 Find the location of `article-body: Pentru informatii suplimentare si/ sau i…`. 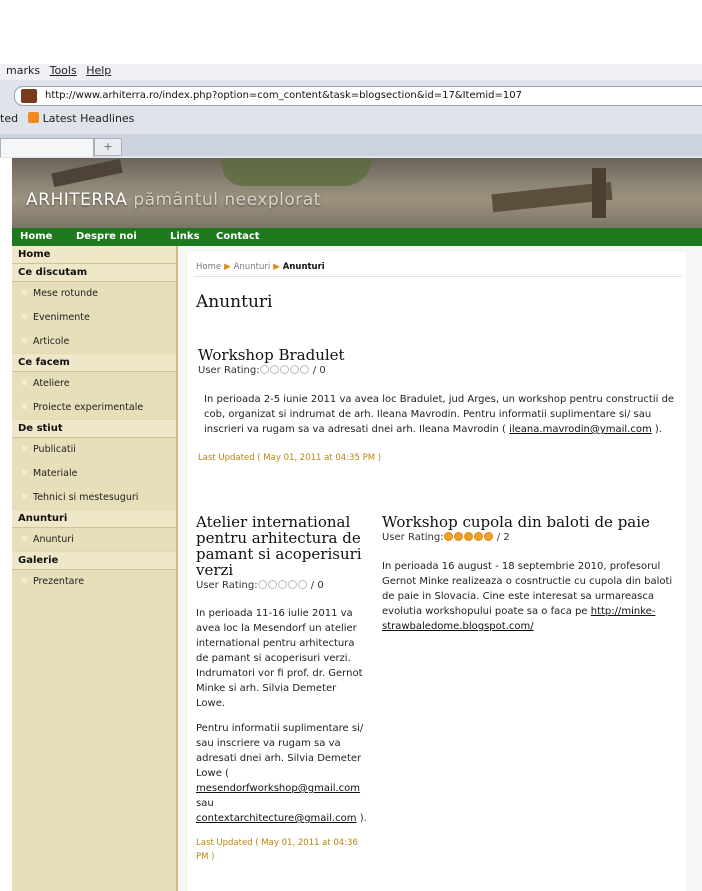

article-body: Pentru informatii suplimentare si/ sau i… is located at coordinates (281, 773).